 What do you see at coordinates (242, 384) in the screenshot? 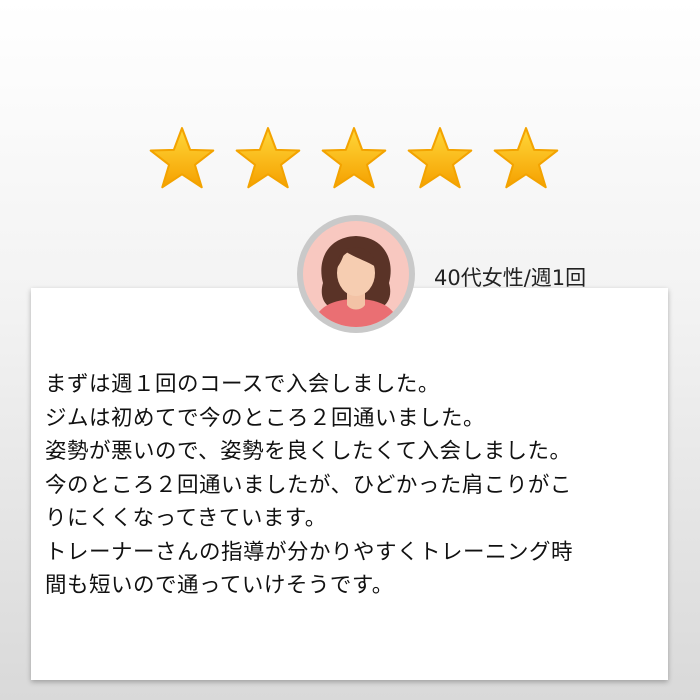
I see `review-line: まずは週１回のコースで入会しました。` at bounding box center [242, 384].